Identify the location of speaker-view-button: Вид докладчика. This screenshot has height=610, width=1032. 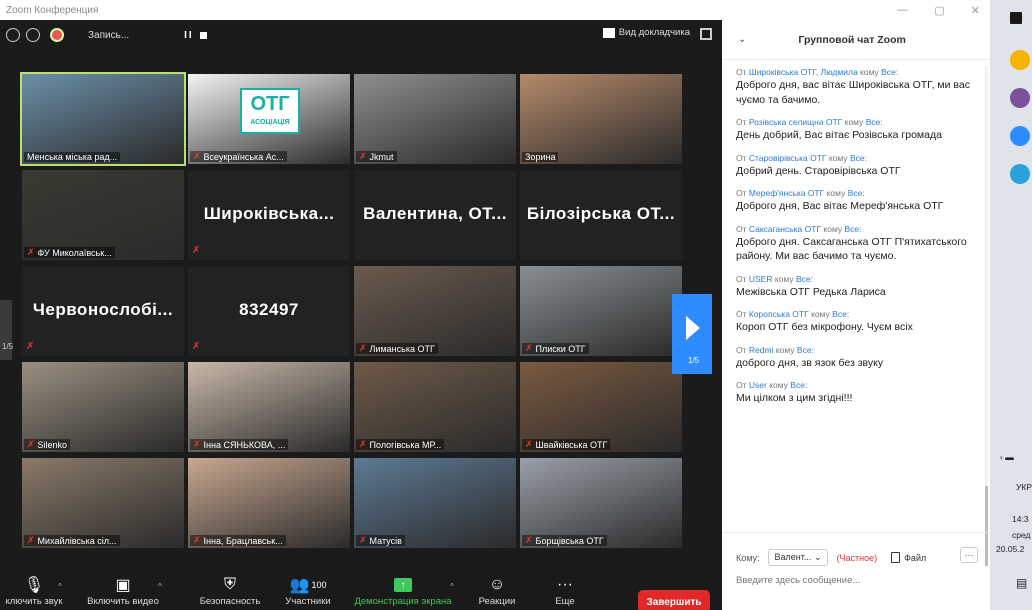
(646, 32).